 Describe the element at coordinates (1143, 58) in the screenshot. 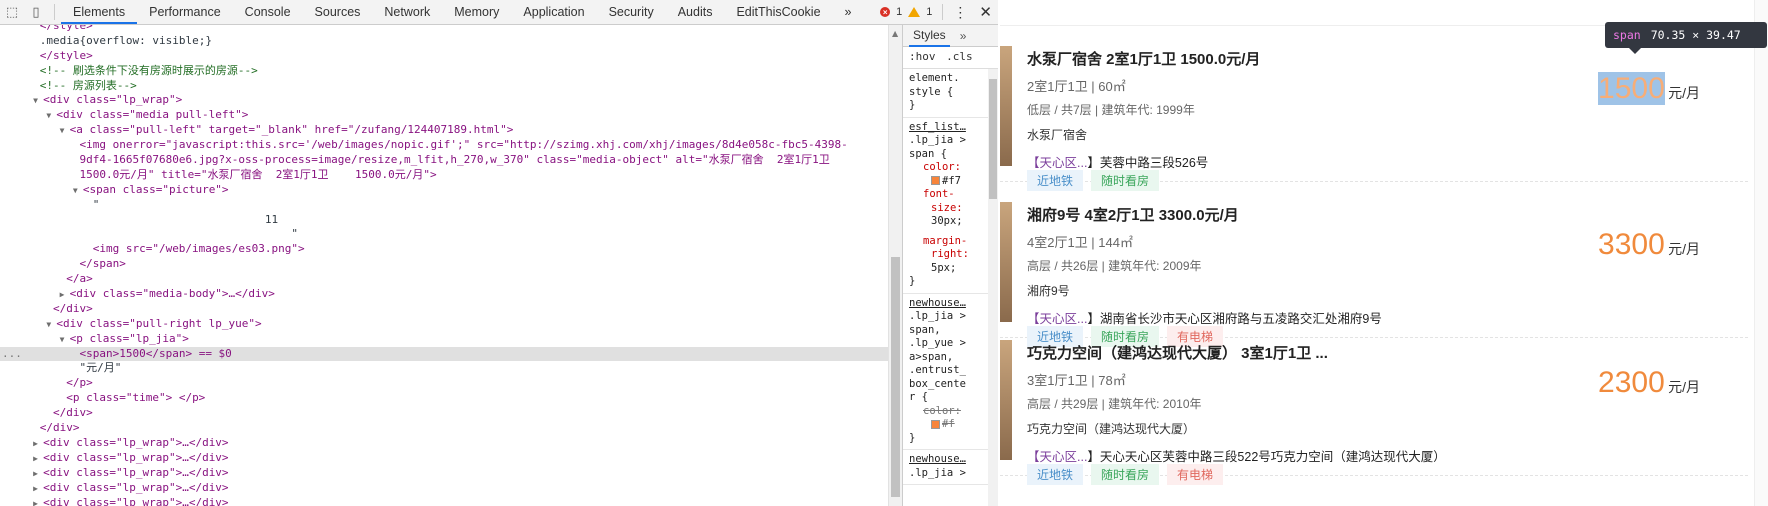

I see `listing-title: 水泵厂宿舍 2室1厅1卫 1500.0元/月` at that location.